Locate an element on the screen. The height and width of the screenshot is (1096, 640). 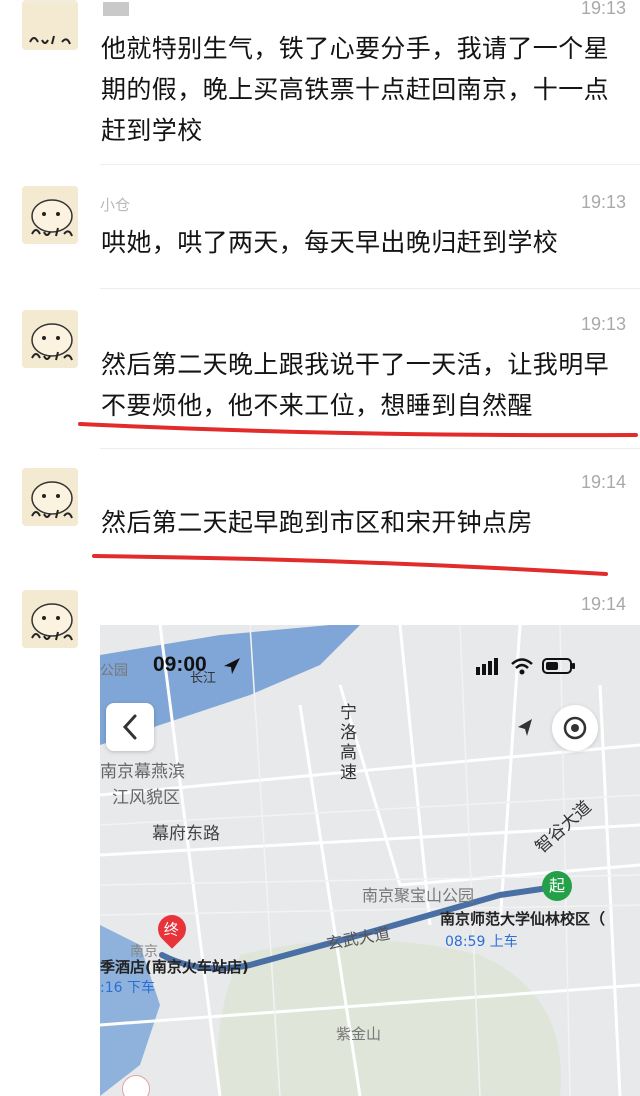
map-label: 江风貌区 is located at coordinates (146, 798).